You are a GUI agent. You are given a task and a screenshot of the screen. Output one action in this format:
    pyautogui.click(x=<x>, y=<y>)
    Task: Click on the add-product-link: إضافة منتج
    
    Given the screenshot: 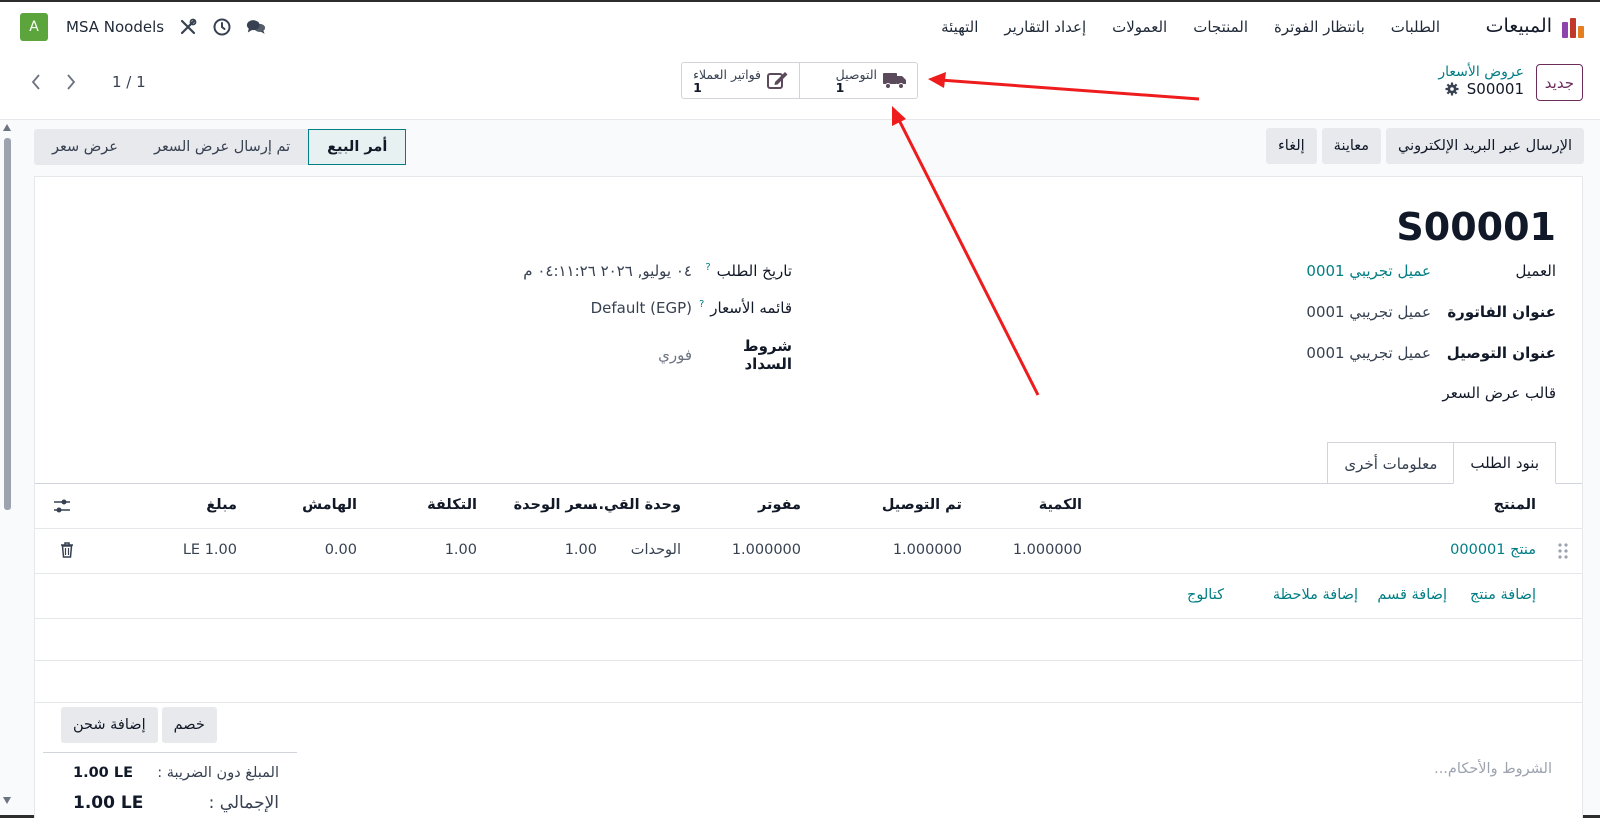 What is the action you would take?
    pyautogui.click(x=1503, y=595)
    